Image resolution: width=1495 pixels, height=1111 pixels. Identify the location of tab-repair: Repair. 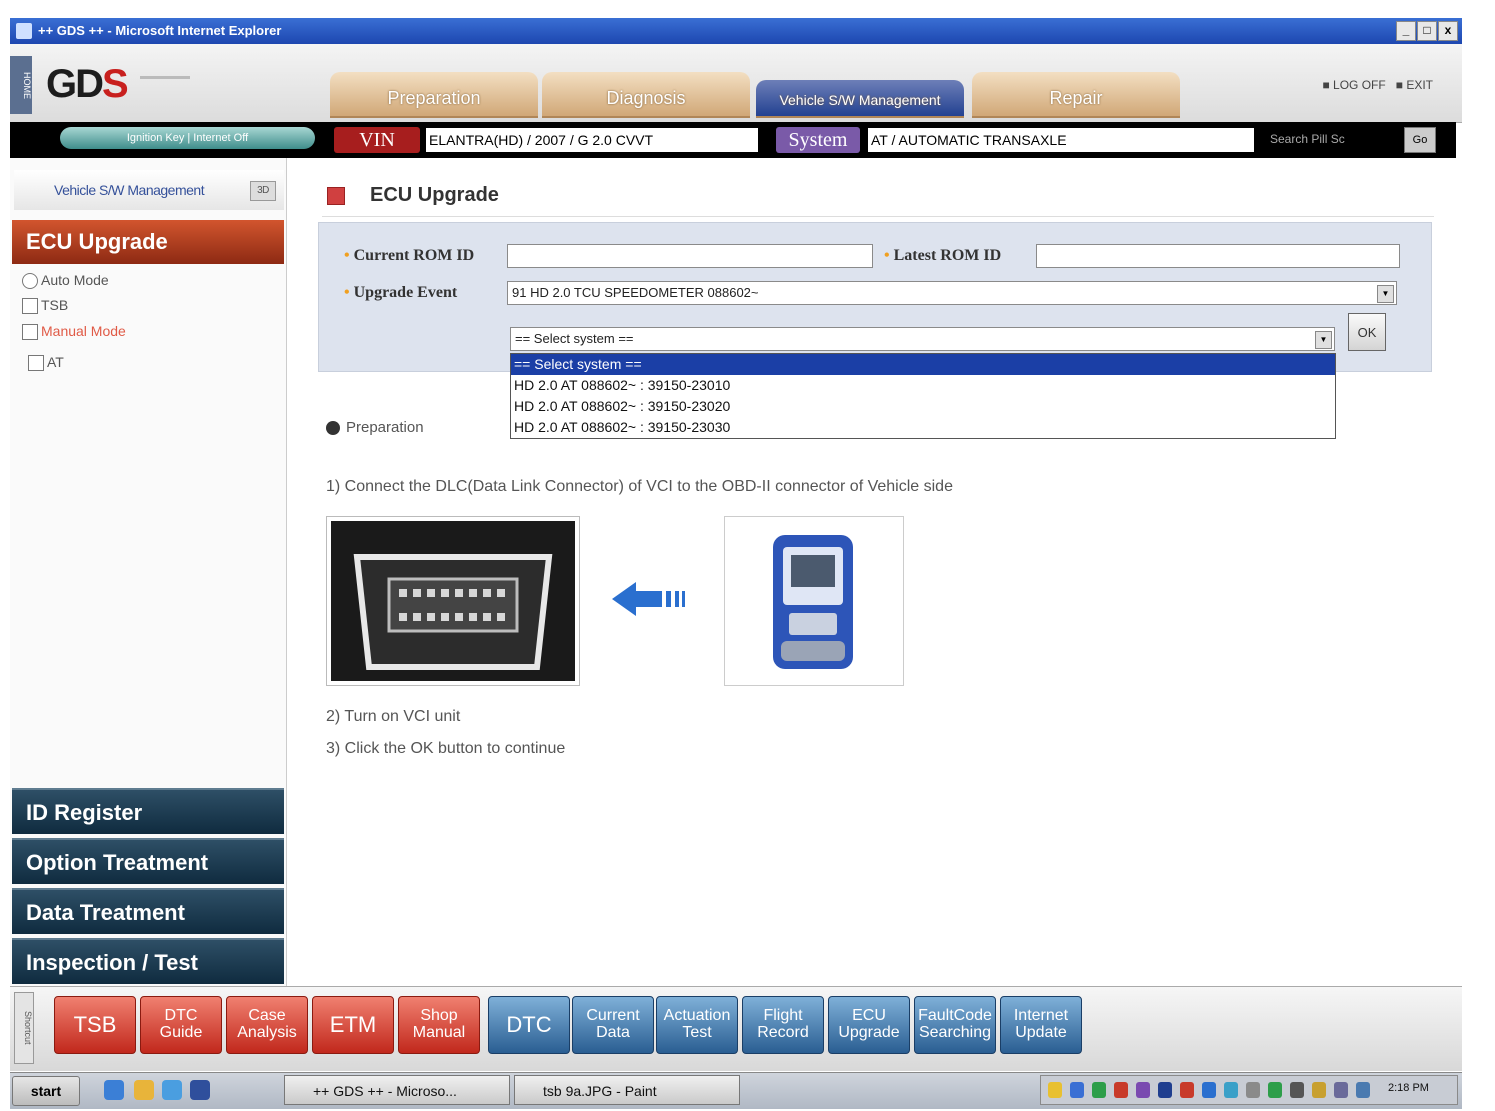
(1076, 95).